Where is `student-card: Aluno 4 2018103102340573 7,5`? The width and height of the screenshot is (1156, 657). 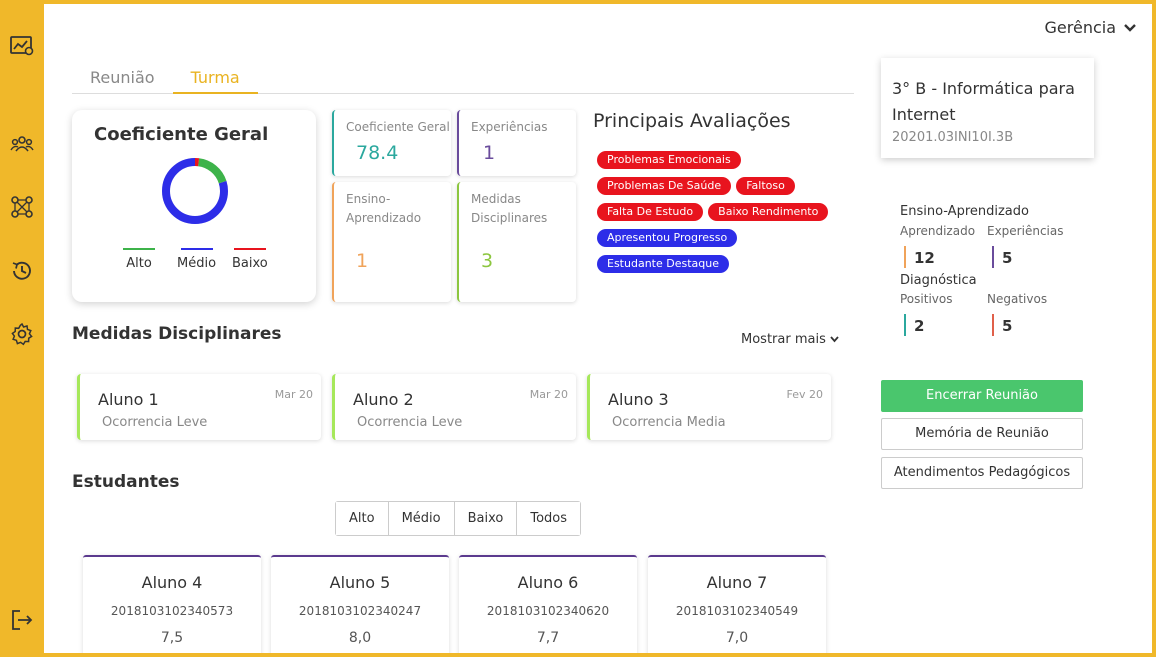 student-card: Aluno 4 2018103102340573 7,5 is located at coordinates (172, 604).